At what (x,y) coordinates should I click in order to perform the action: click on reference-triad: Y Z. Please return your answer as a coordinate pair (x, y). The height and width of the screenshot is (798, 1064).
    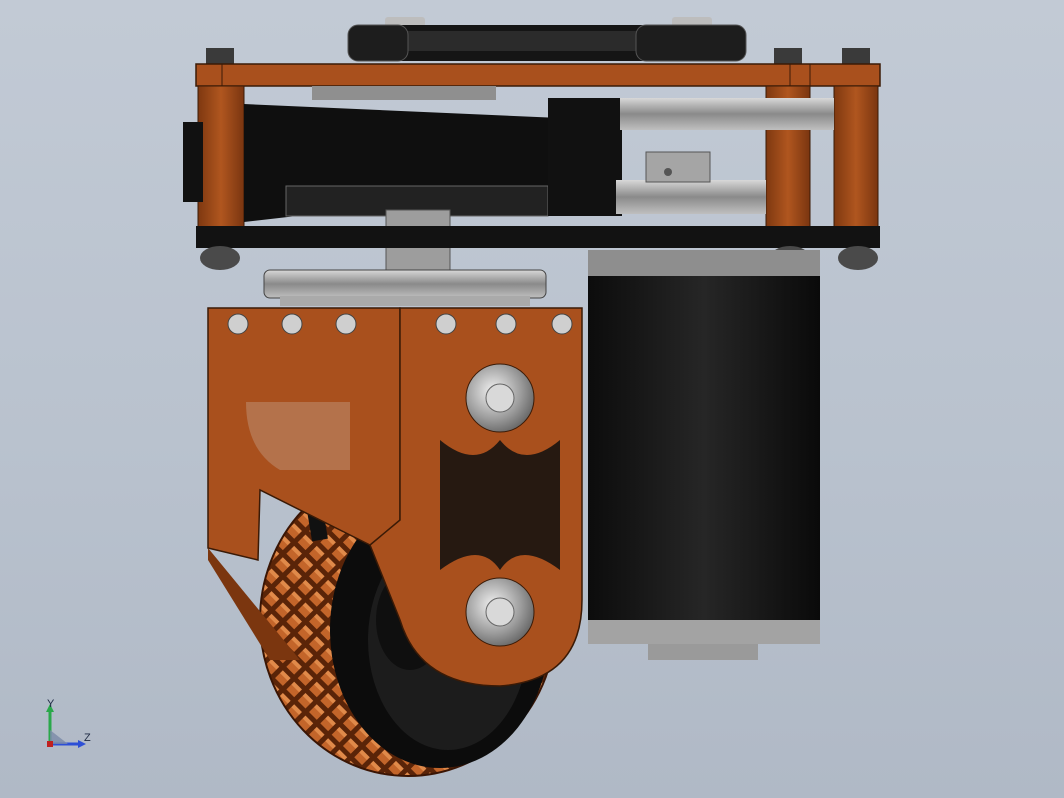
    Looking at the image, I should click on (71, 729).